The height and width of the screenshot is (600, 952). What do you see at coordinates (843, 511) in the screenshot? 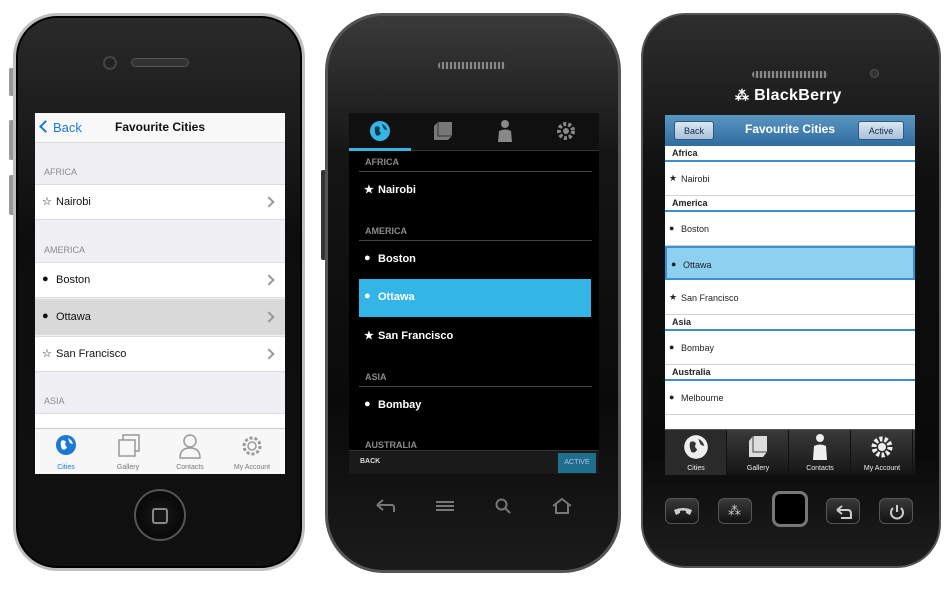
I see `back-key` at bounding box center [843, 511].